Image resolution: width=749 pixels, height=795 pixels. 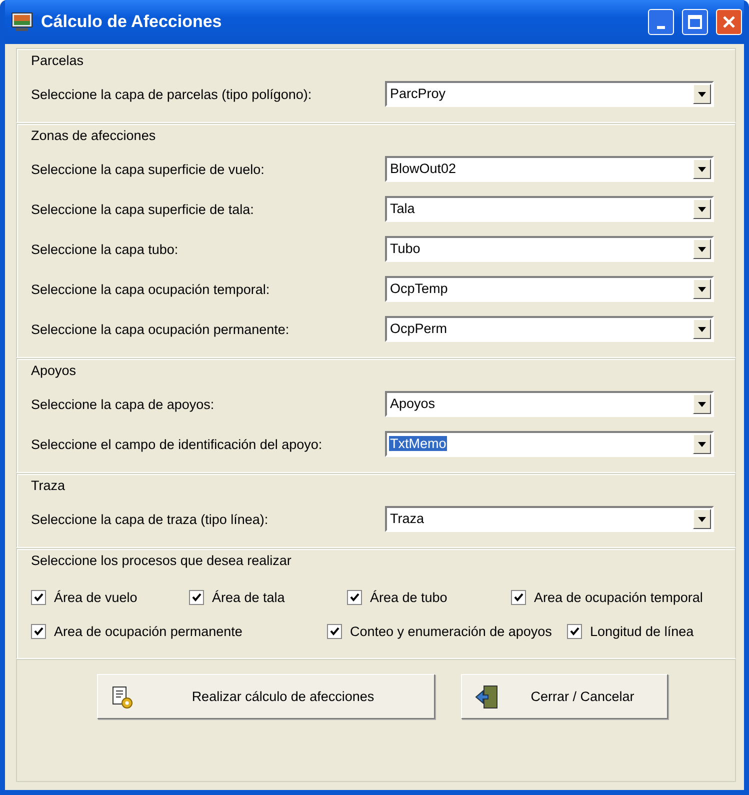 What do you see at coordinates (487, 697) in the screenshot?
I see `door-exit-icon` at bounding box center [487, 697].